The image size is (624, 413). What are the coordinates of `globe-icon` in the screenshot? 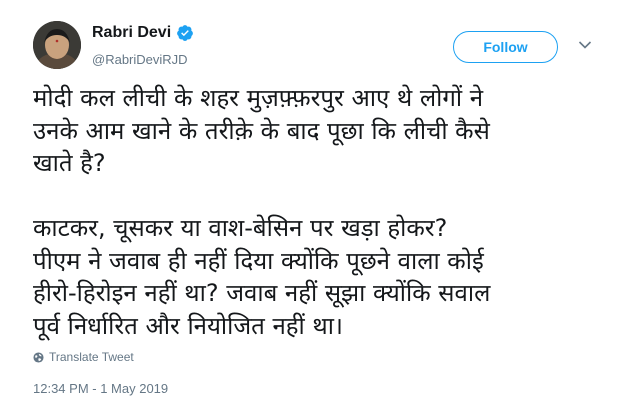 It's located at (38, 357).